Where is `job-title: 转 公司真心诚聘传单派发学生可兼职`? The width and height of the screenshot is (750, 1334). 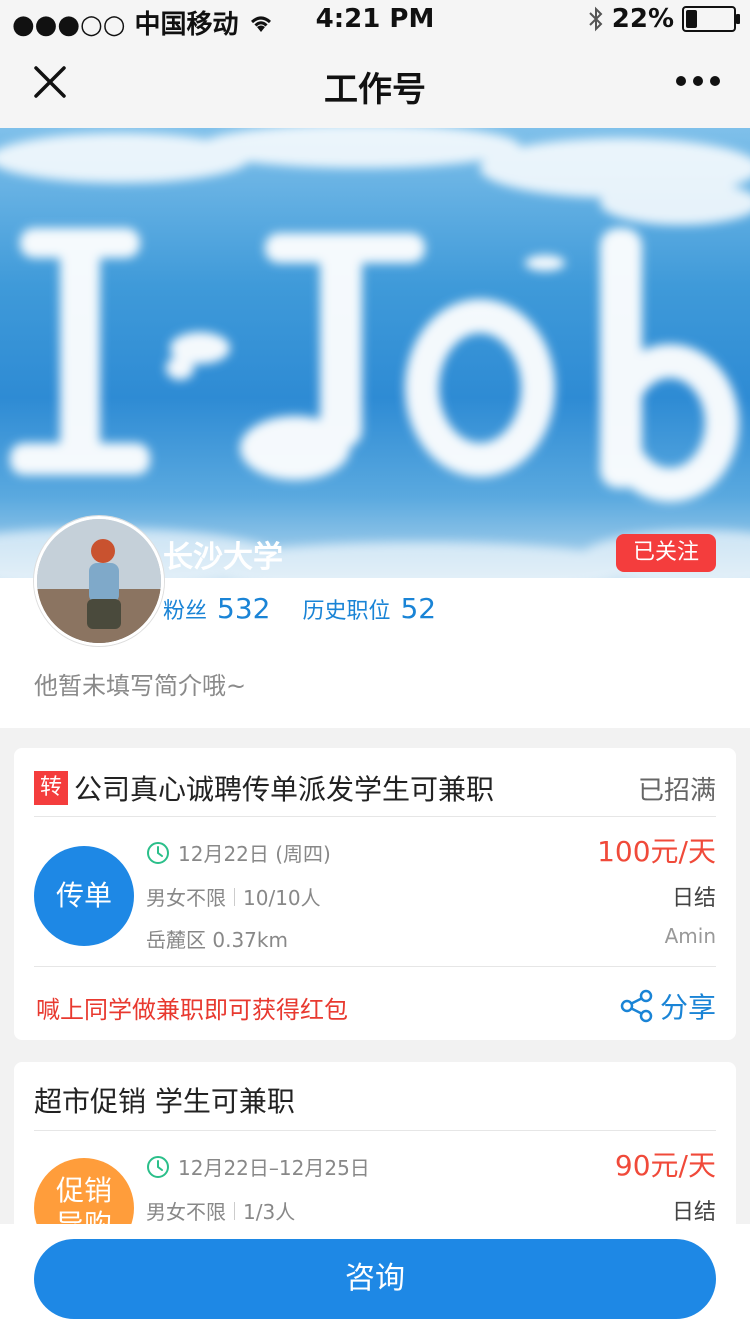 job-title: 转 公司真心诚聘传单派发学生可兼职 is located at coordinates (264, 788).